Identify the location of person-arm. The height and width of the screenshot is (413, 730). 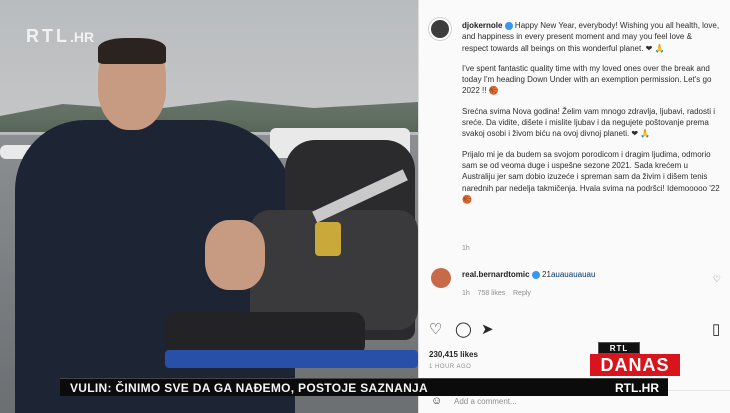
(235, 255).